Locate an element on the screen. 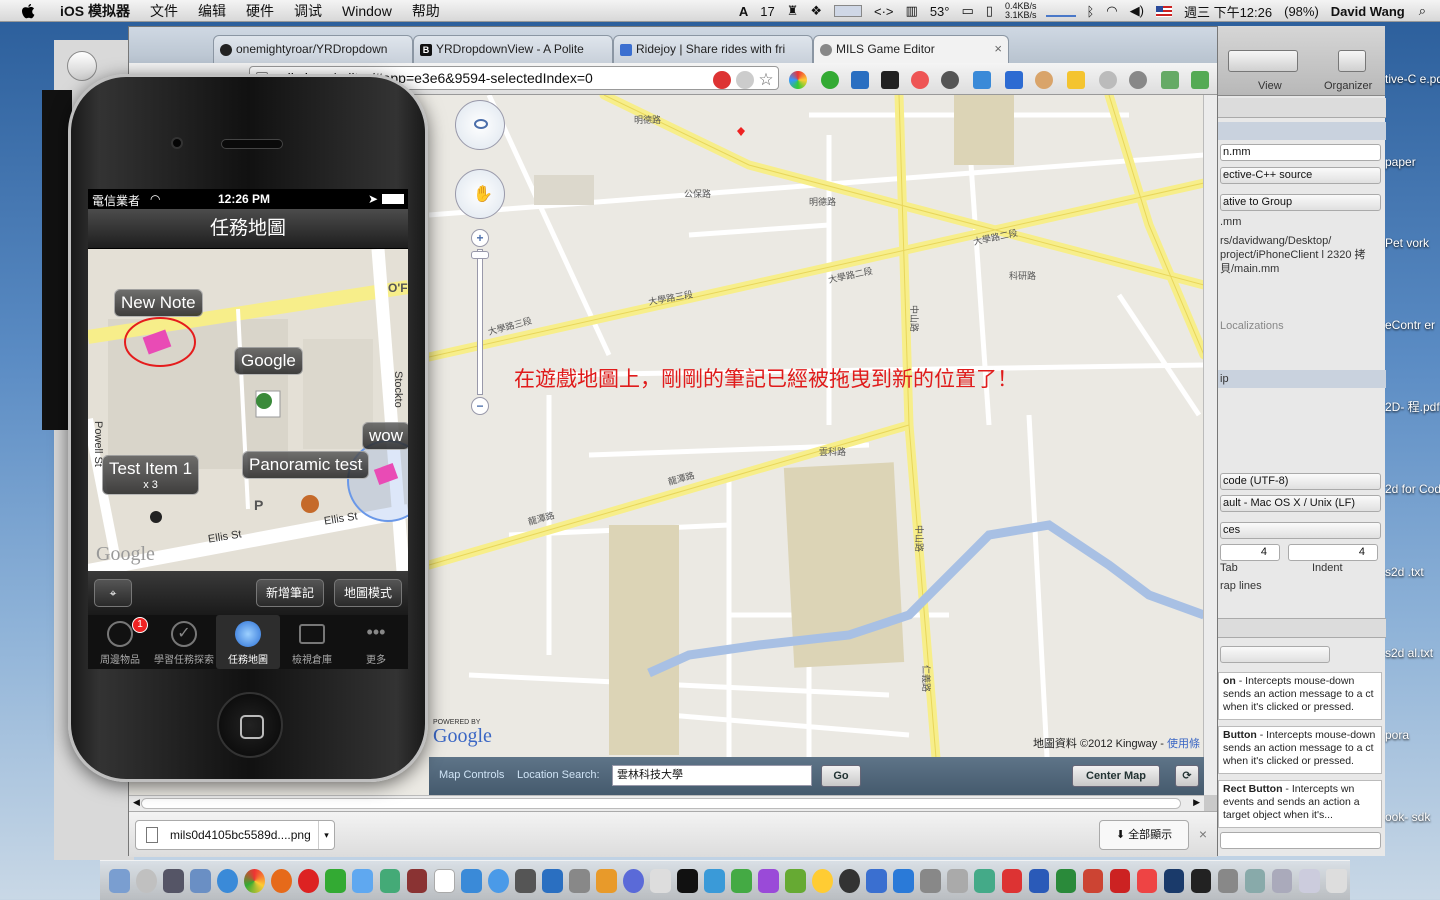 Image resolution: width=1440 pixels, height=900 pixels. cpu-icon: ▥ is located at coordinates (912, 11).